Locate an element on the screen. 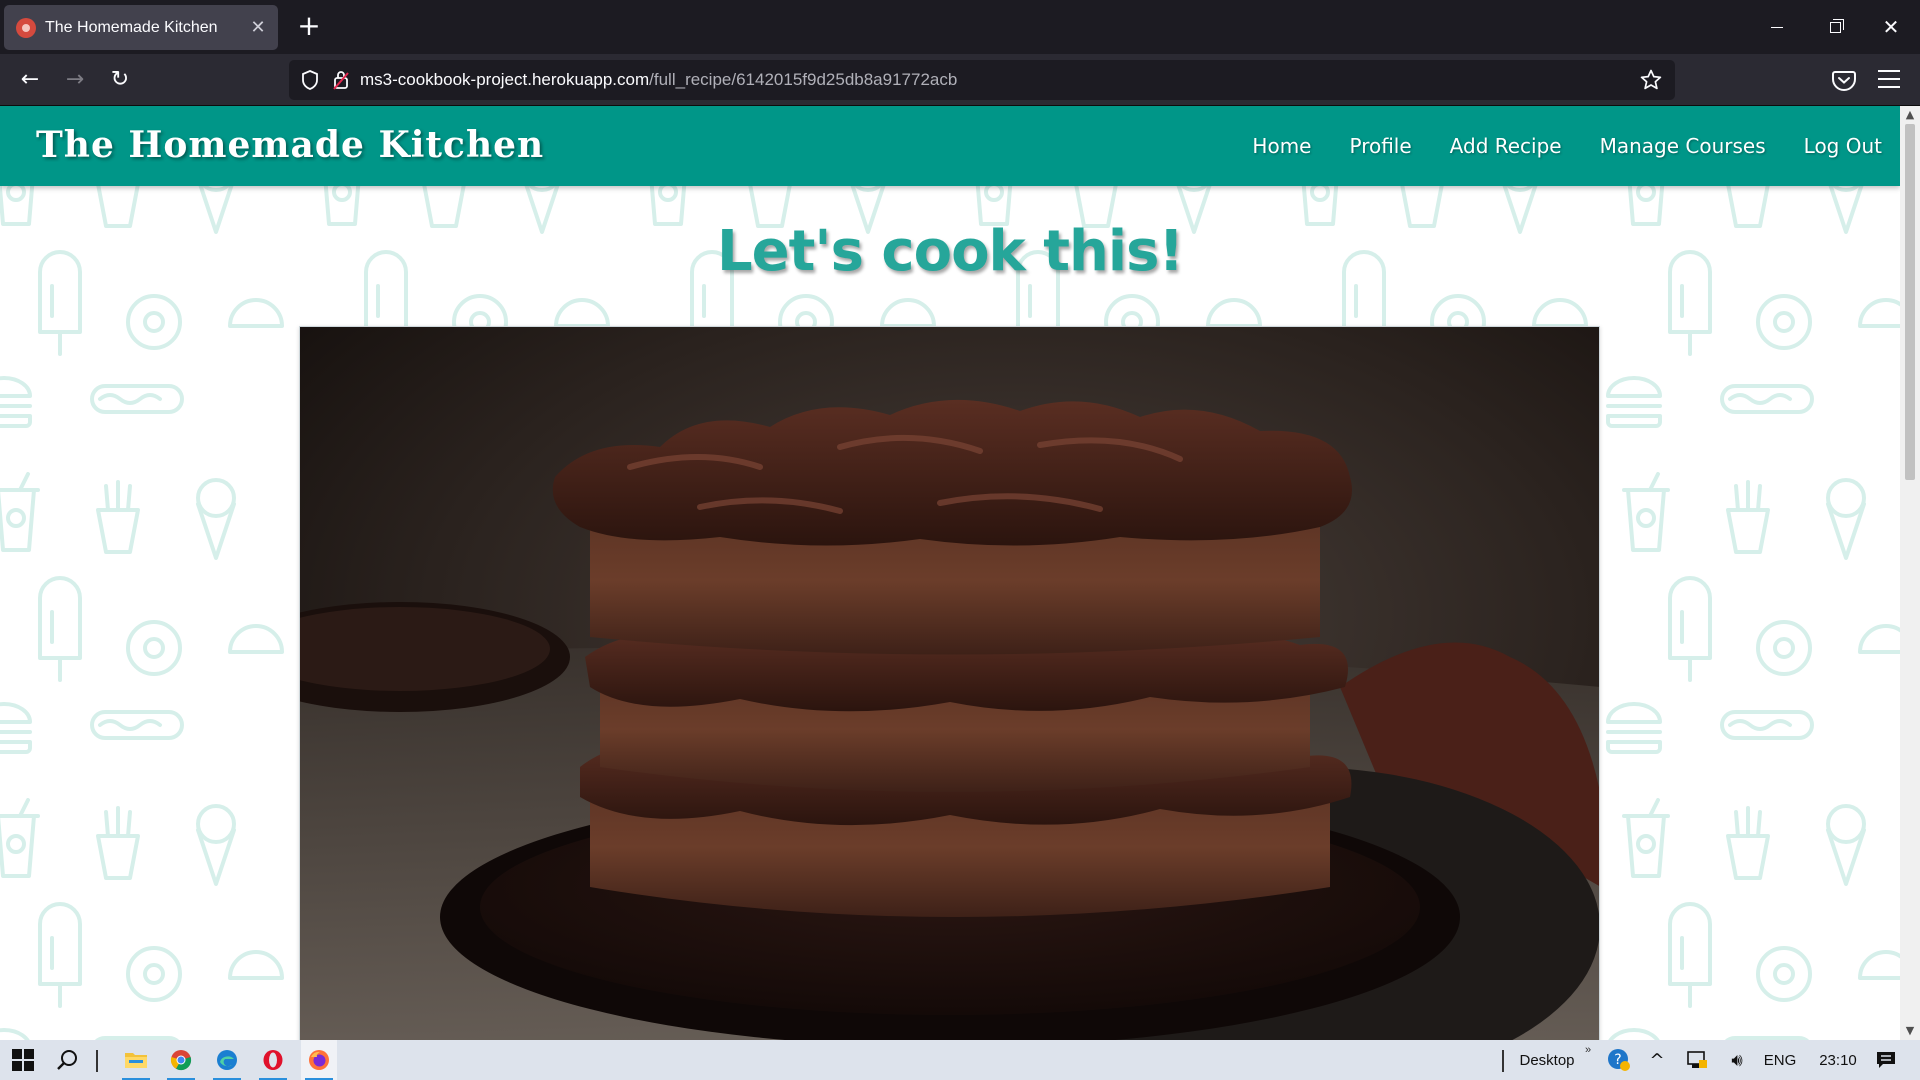 The width and height of the screenshot is (1920, 1080). restore-icon is located at coordinates (1836, 25).